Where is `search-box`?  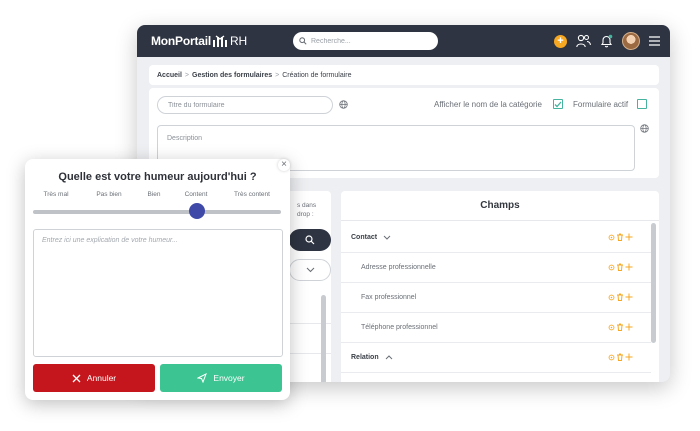
search-box is located at coordinates (365, 41).